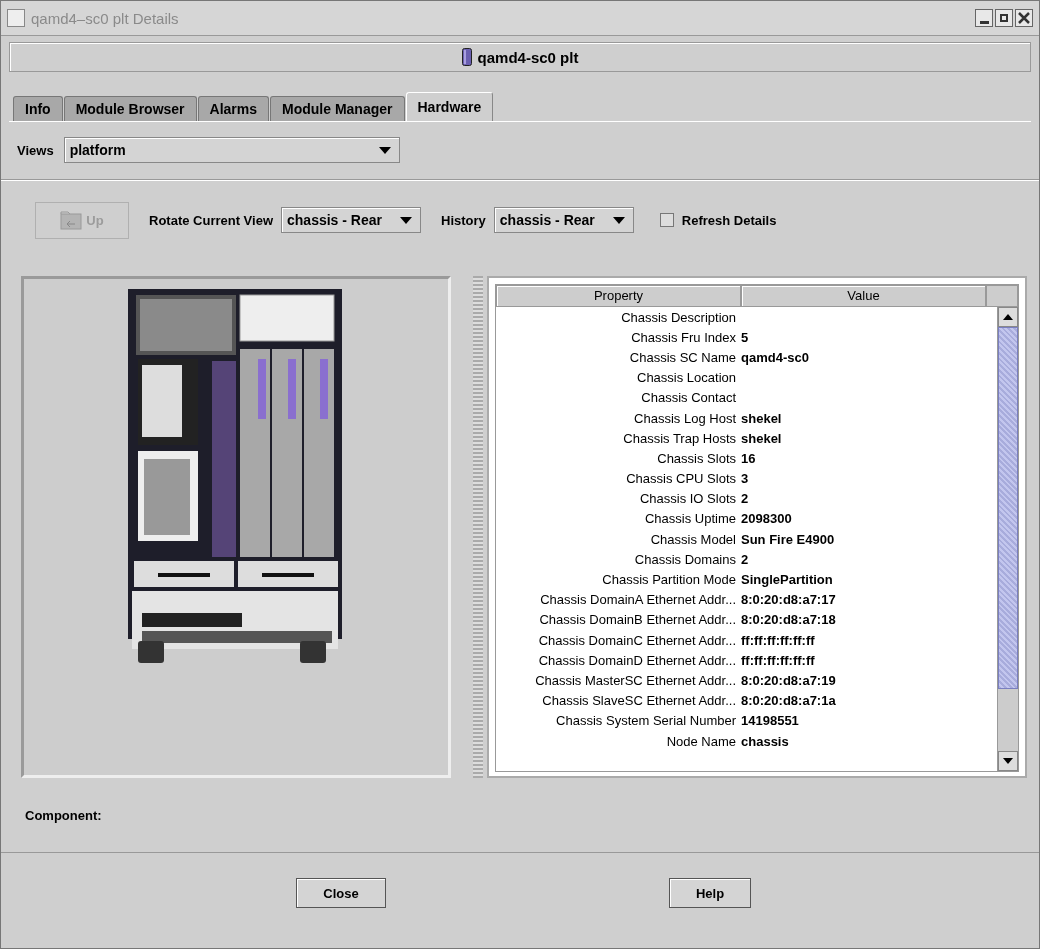  Describe the element at coordinates (984, 18) in the screenshot. I see `minimize-icon` at that location.